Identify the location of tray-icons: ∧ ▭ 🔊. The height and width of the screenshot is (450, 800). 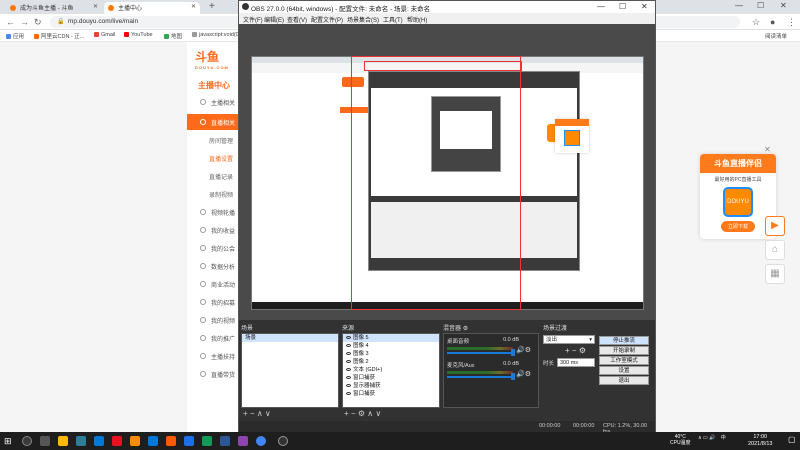
(706, 438).